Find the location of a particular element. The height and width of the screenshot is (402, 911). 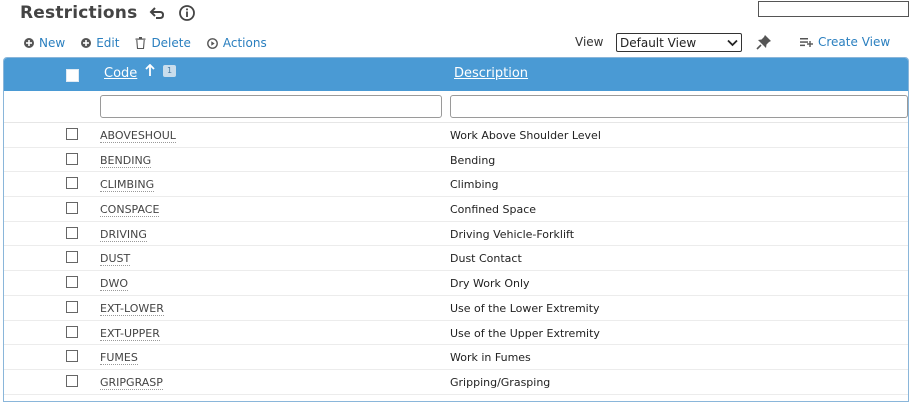

pin-icon is located at coordinates (764, 44).